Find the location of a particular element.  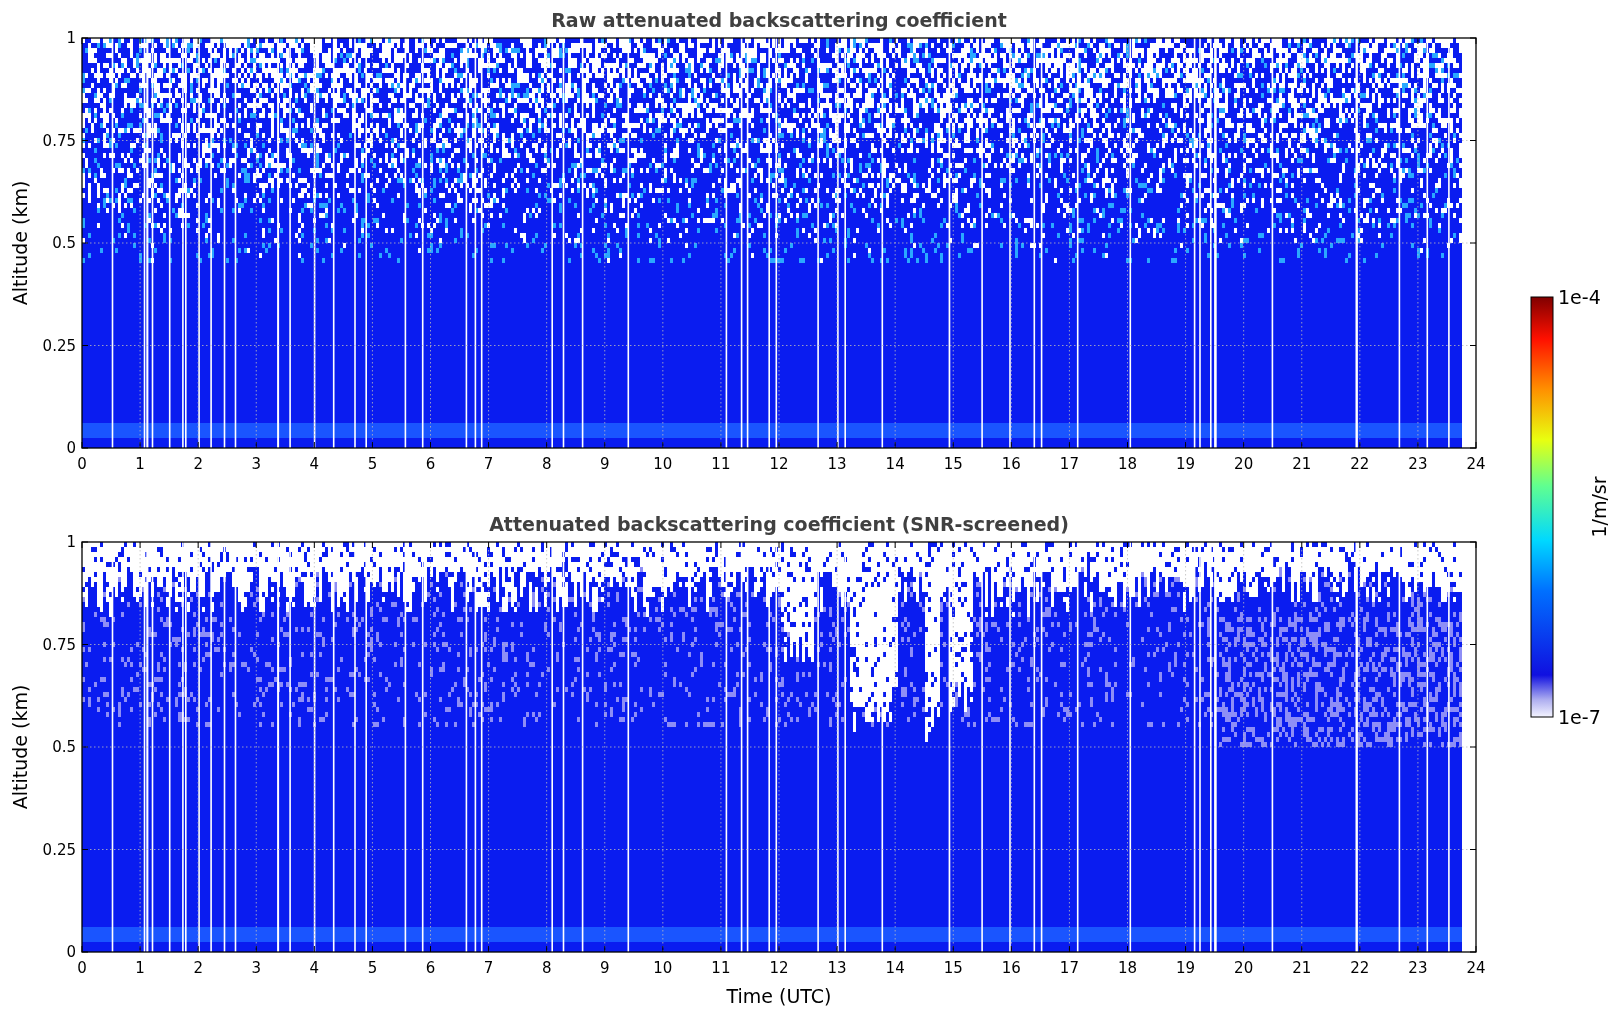

axis-label: Time (UTC) is located at coordinates (779, 996).